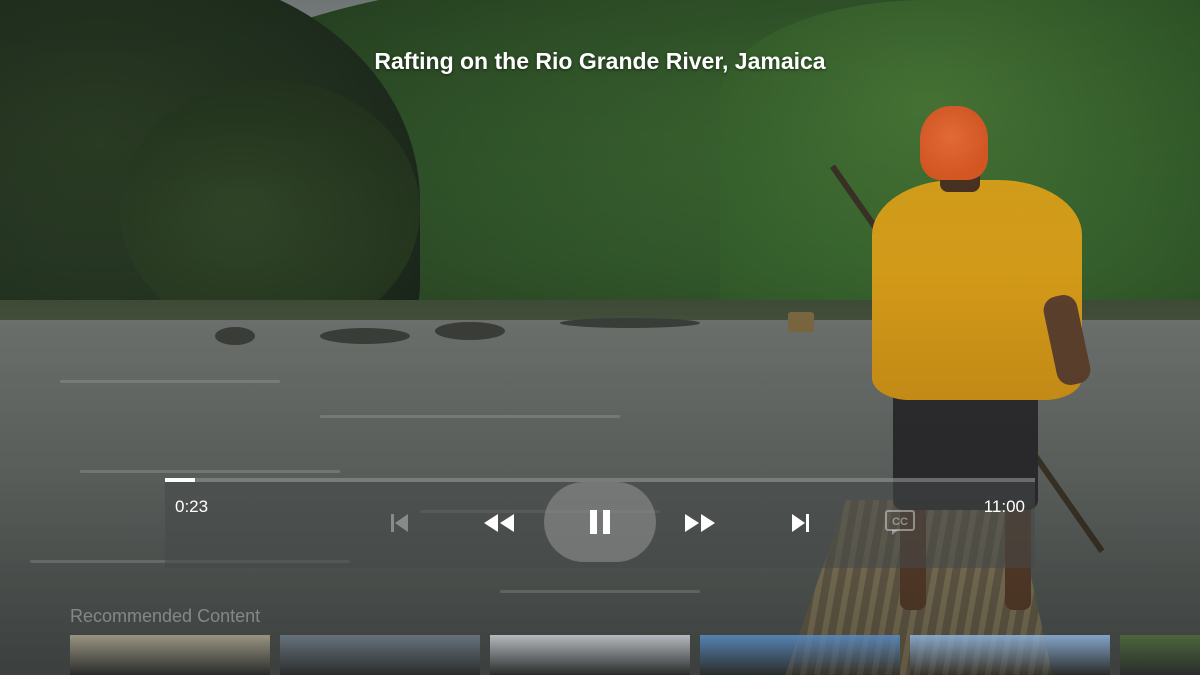 The image size is (1200, 675). I want to click on playback-controls: 0:23 11:00 CC, so click(600, 523).